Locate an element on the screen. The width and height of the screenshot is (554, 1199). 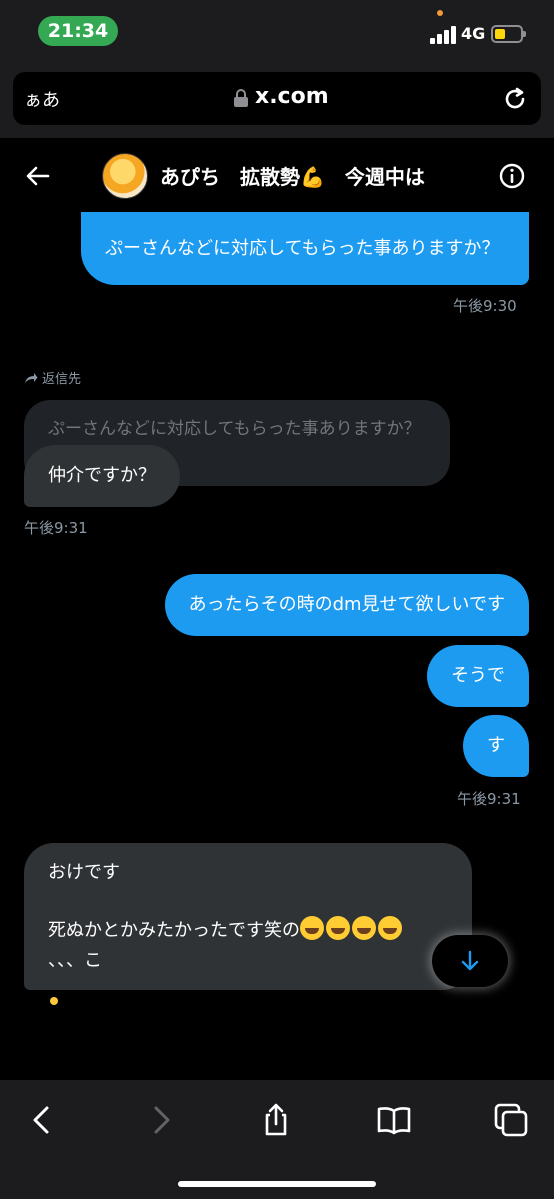
url-domain: x.com is located at coordinates (292, 96).